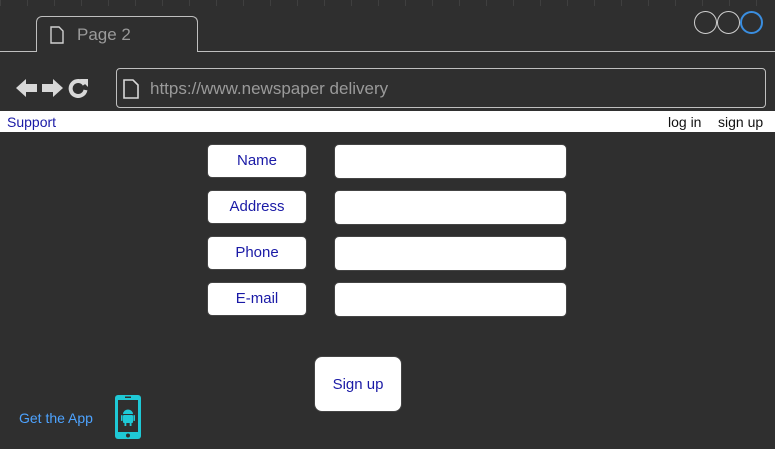 This screenshot has width=775, height=449. I want to click on forward-arrow-icon, so click(52, 88).